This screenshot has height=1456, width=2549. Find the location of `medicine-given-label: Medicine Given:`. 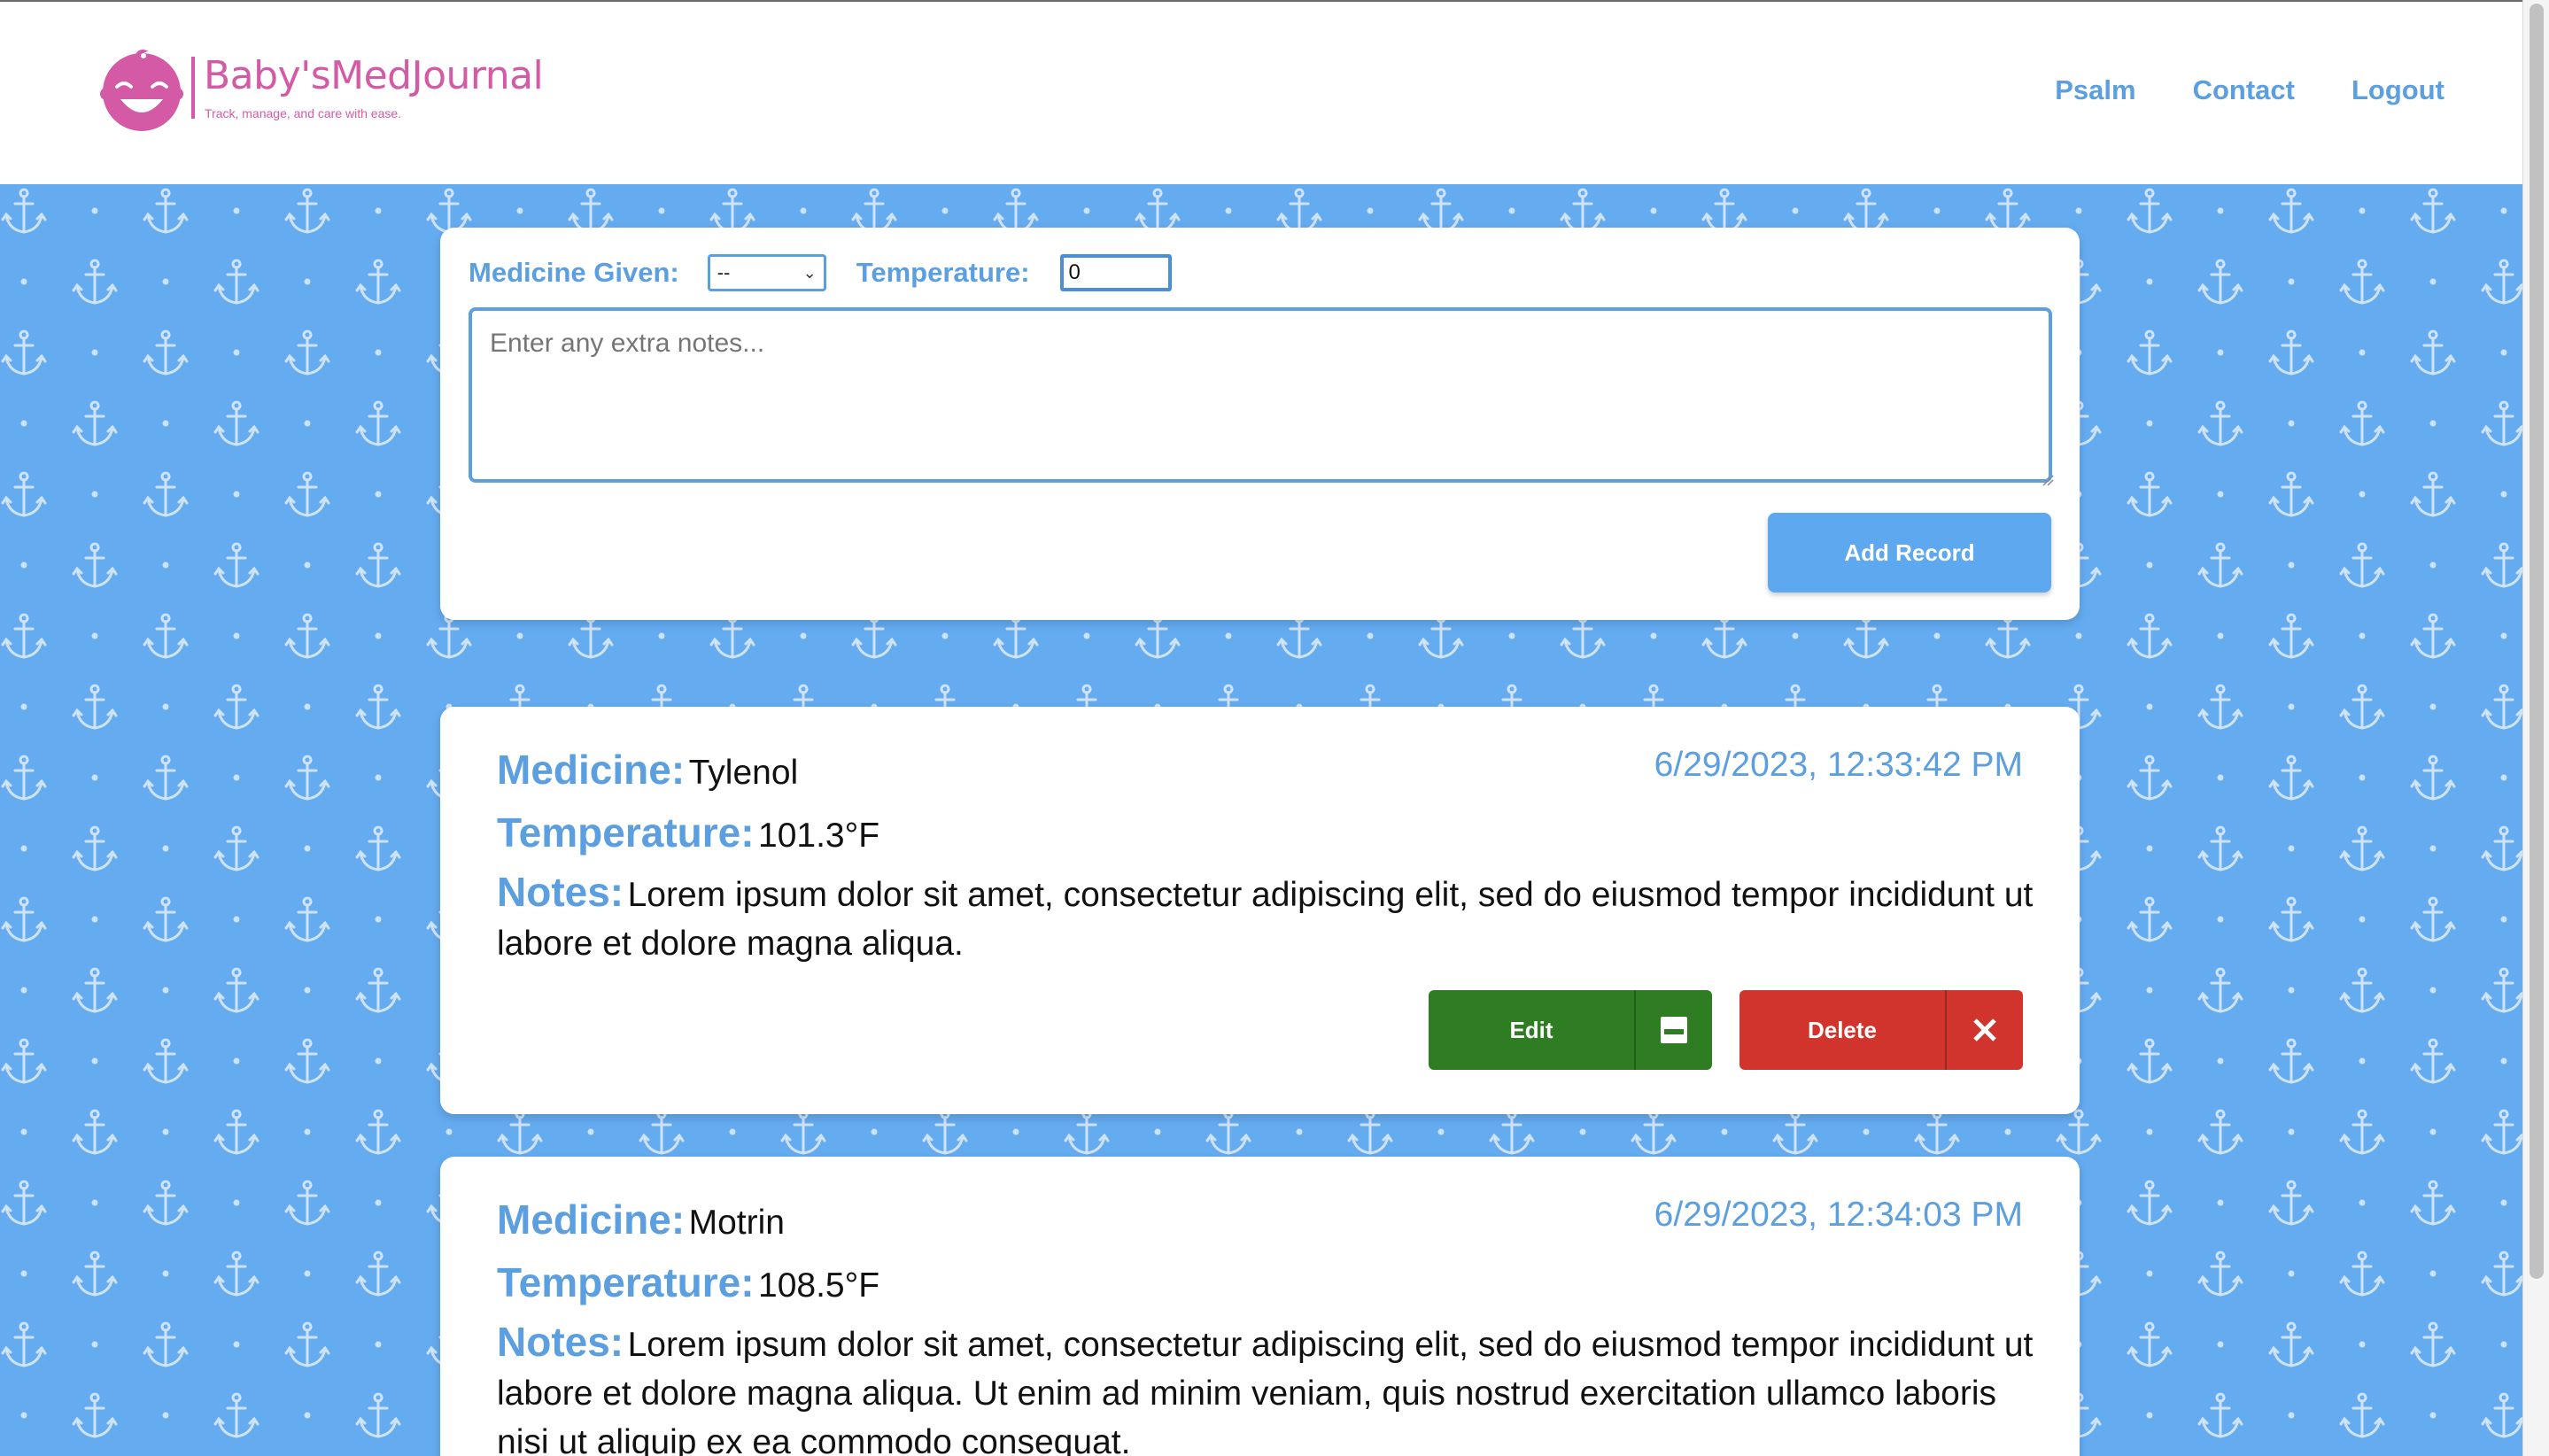

medicine-given-label: Medicine Given: is located at coordinates (574, 272).